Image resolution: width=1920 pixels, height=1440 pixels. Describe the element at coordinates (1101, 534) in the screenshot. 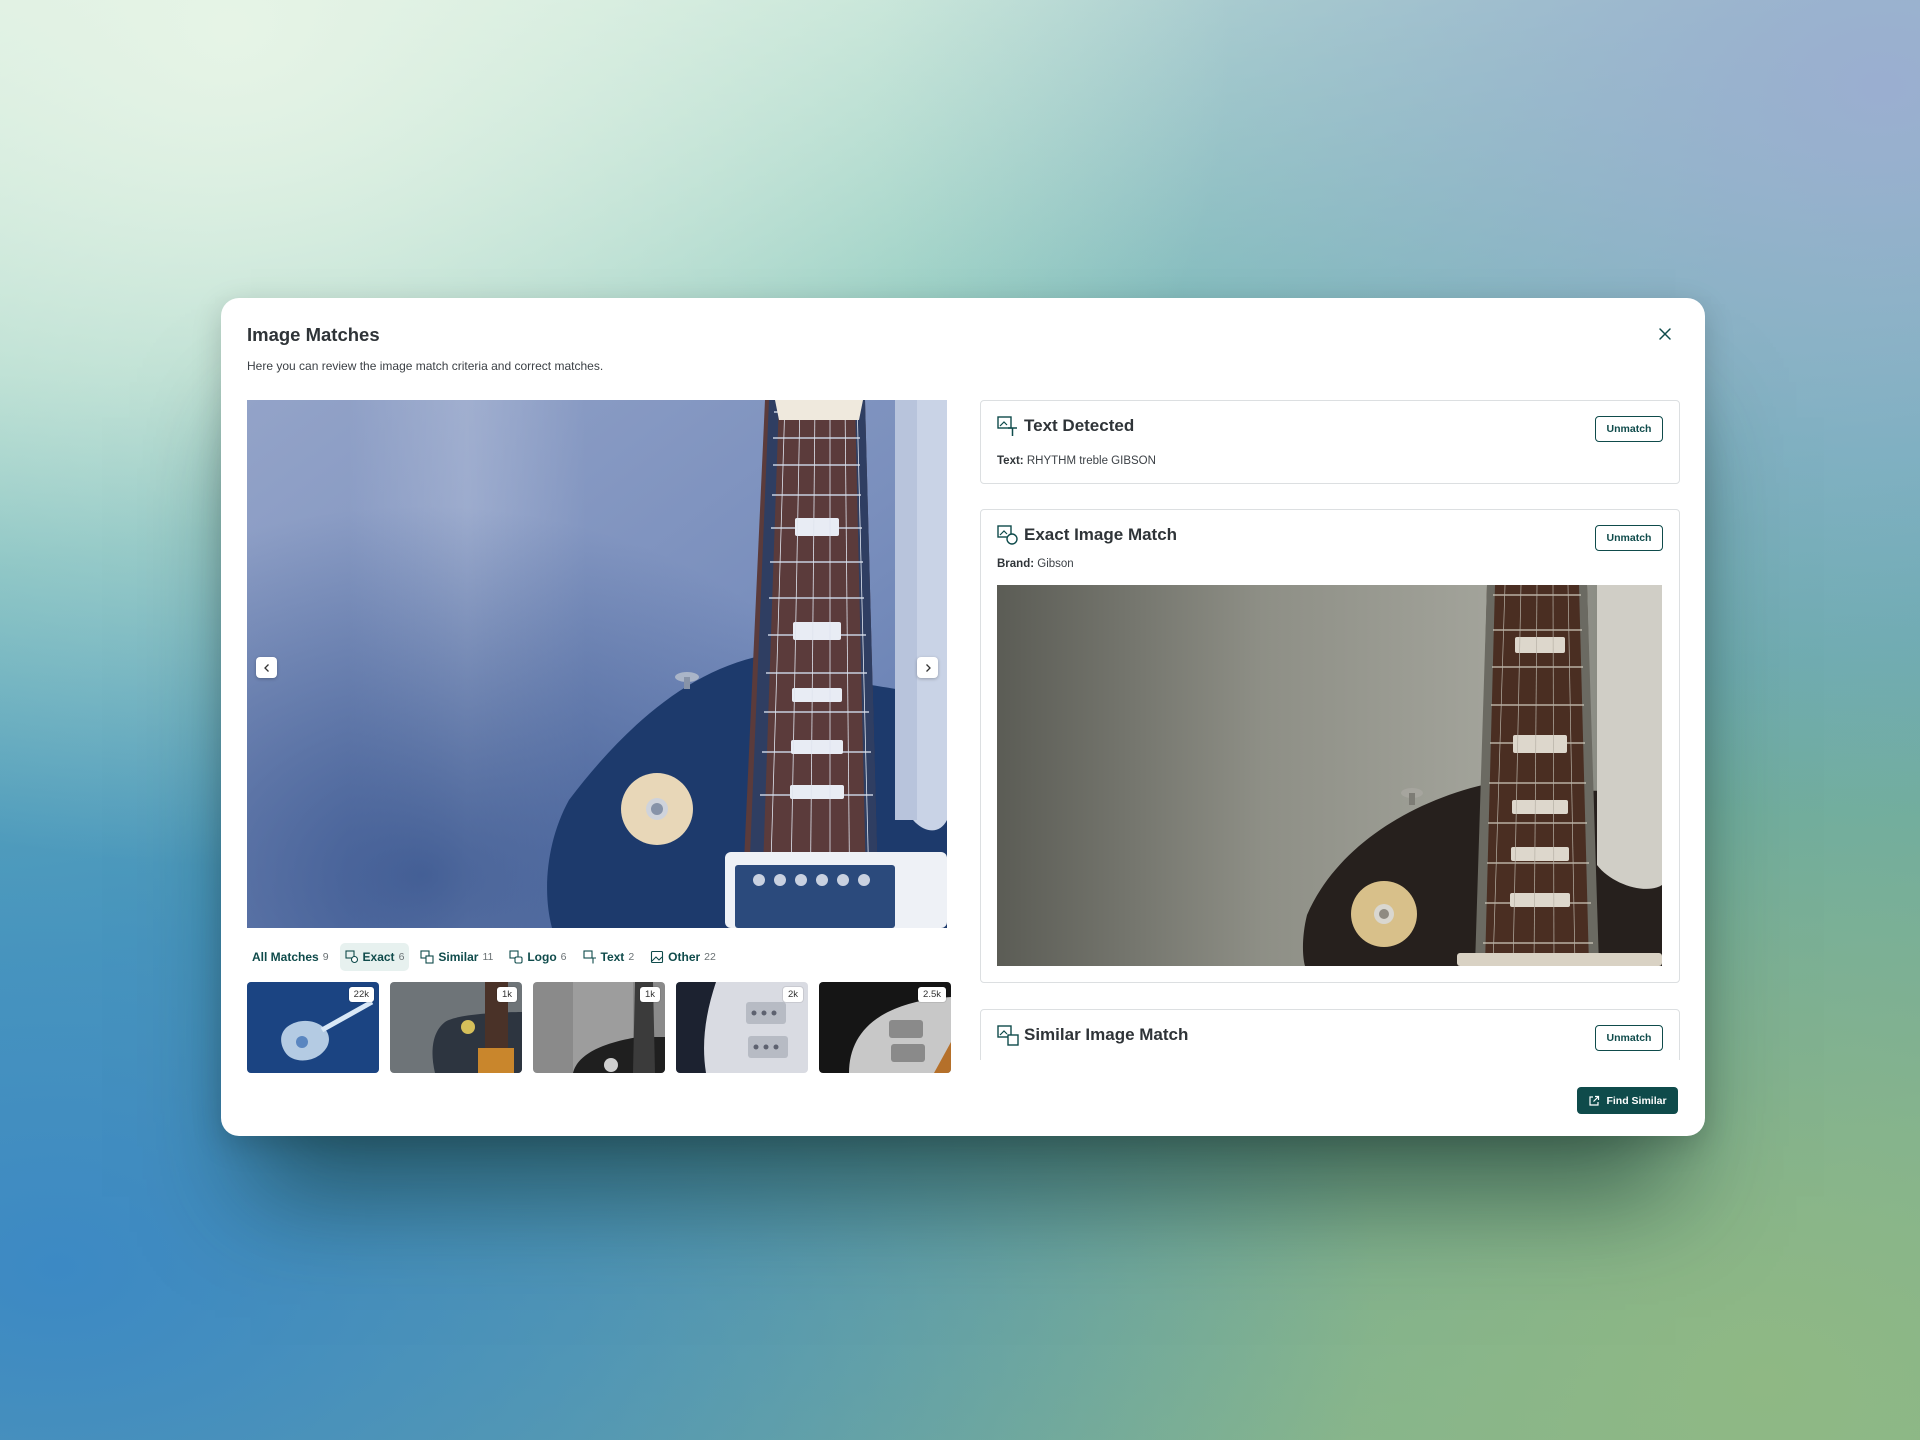

I see `card-title: Exact Image Match` at that location.